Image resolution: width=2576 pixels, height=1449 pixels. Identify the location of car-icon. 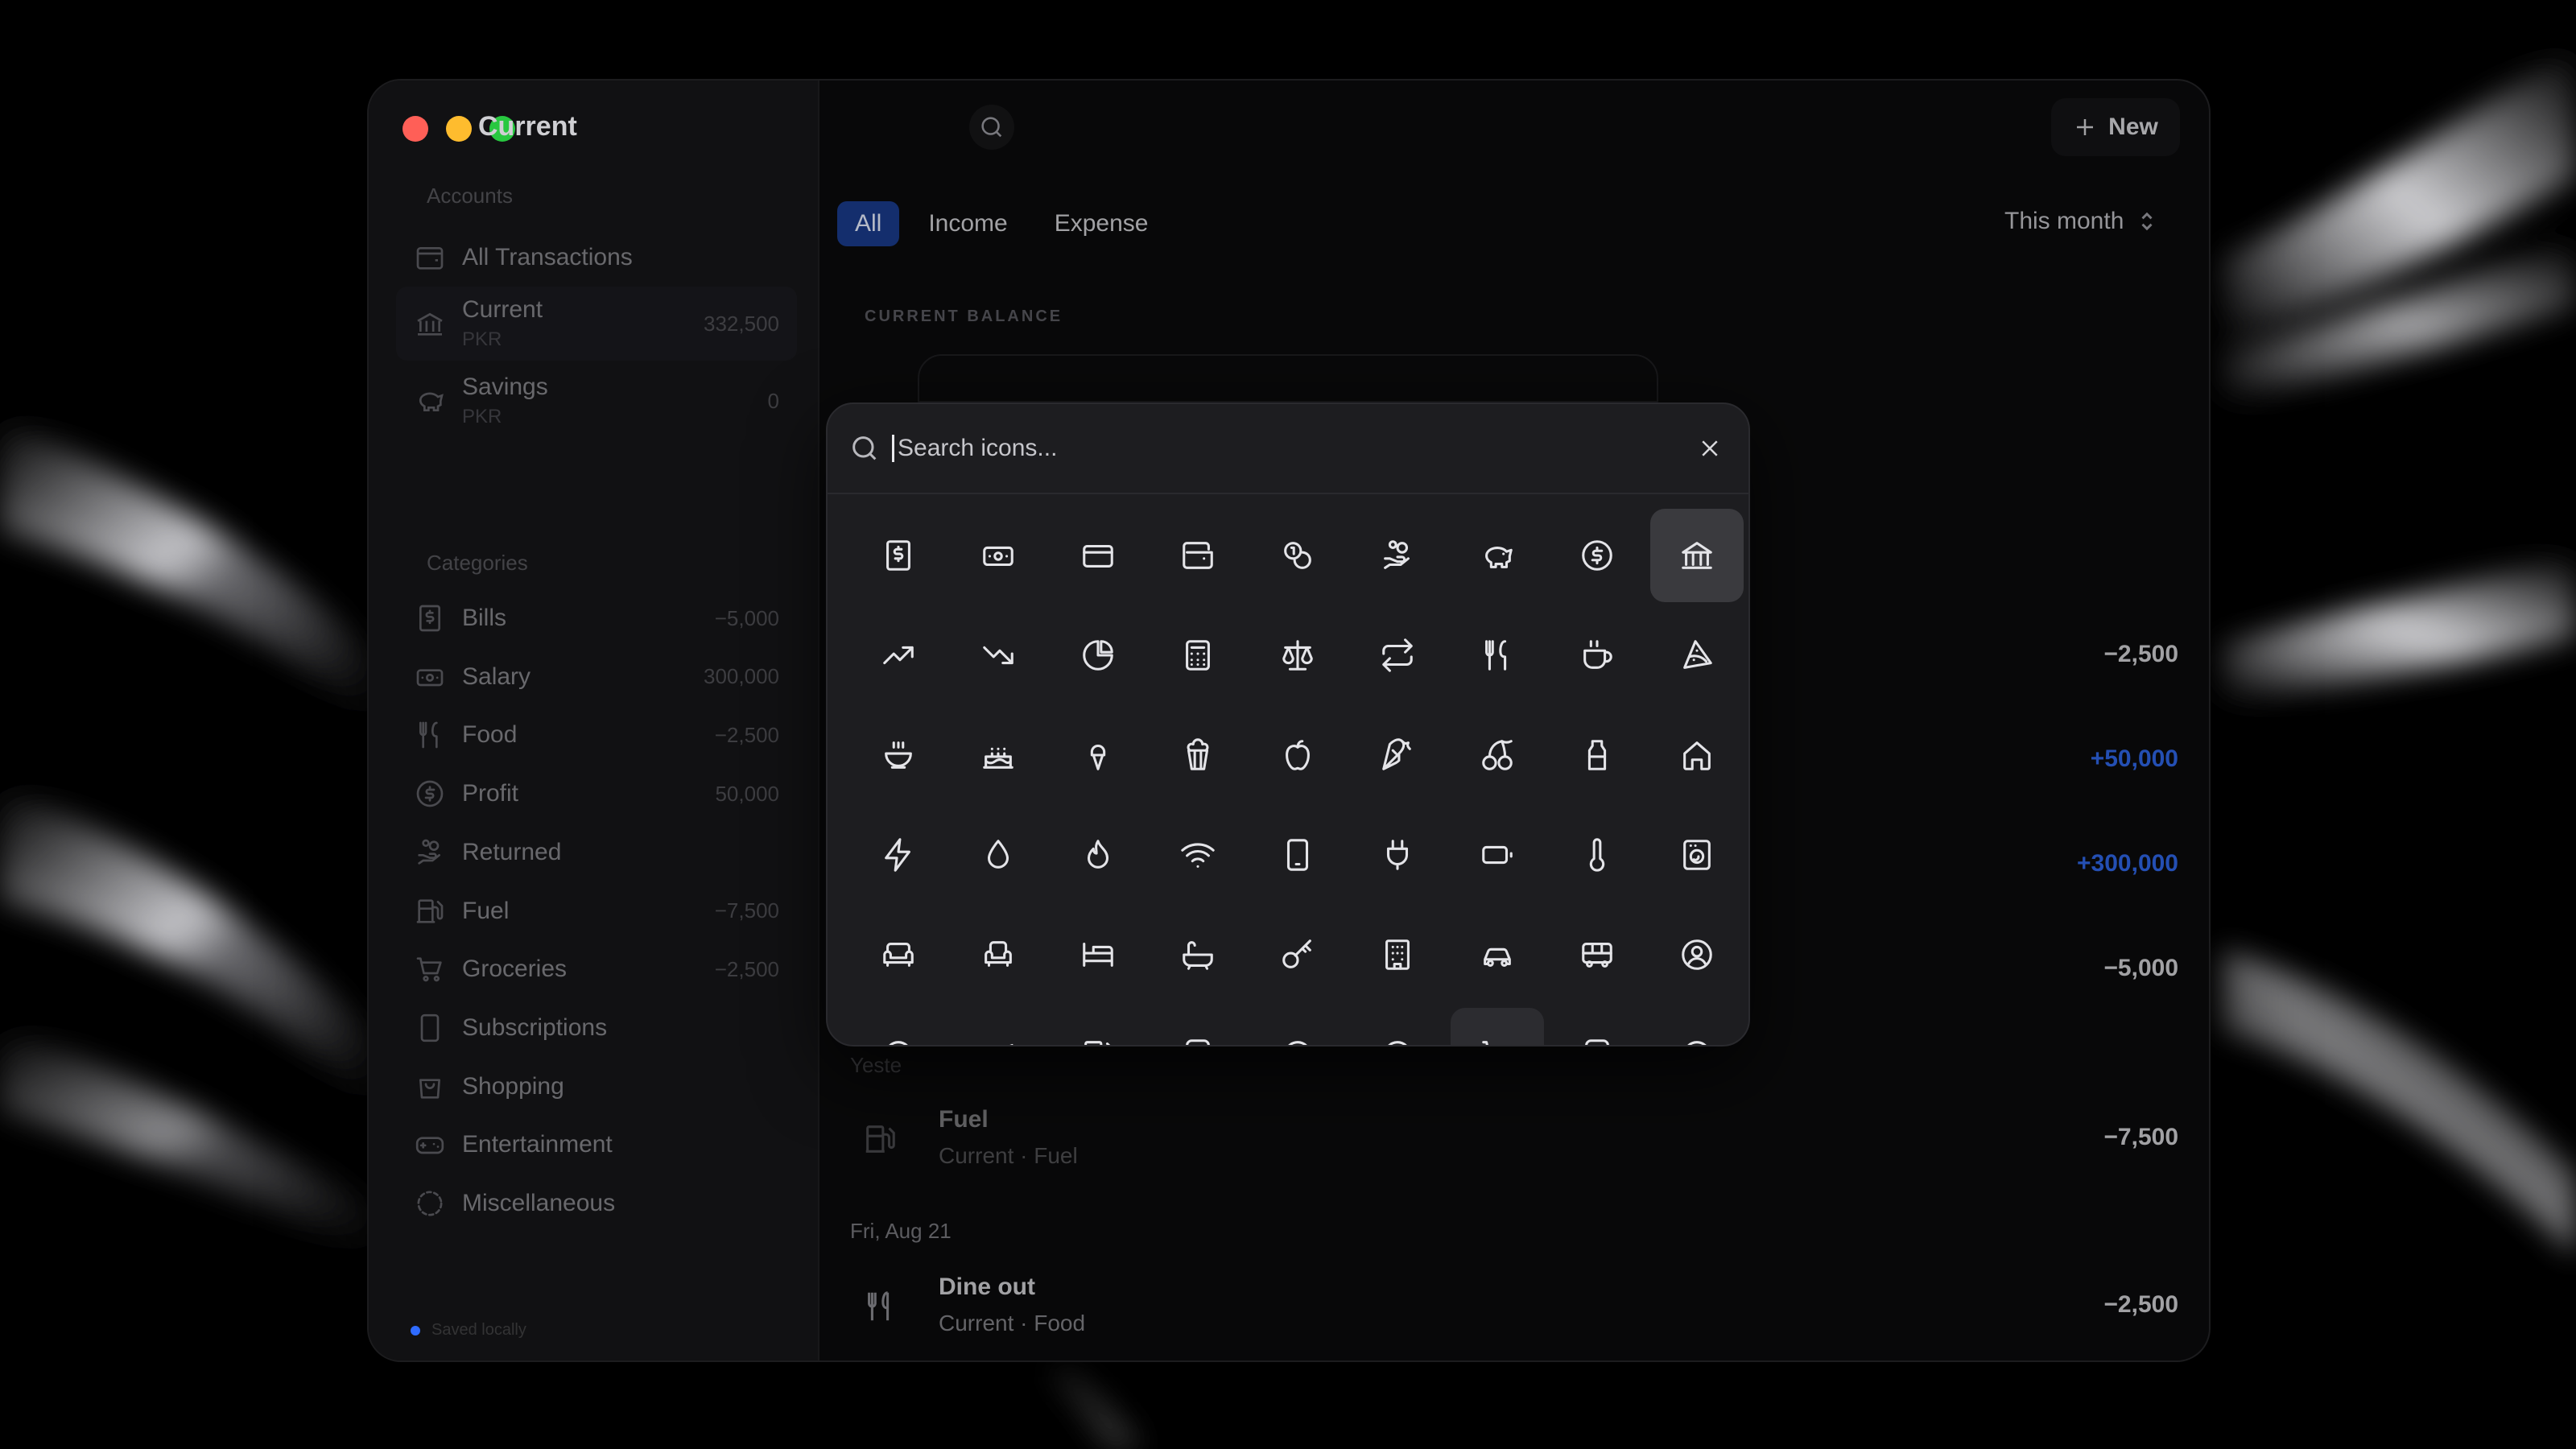
(1497, 957).